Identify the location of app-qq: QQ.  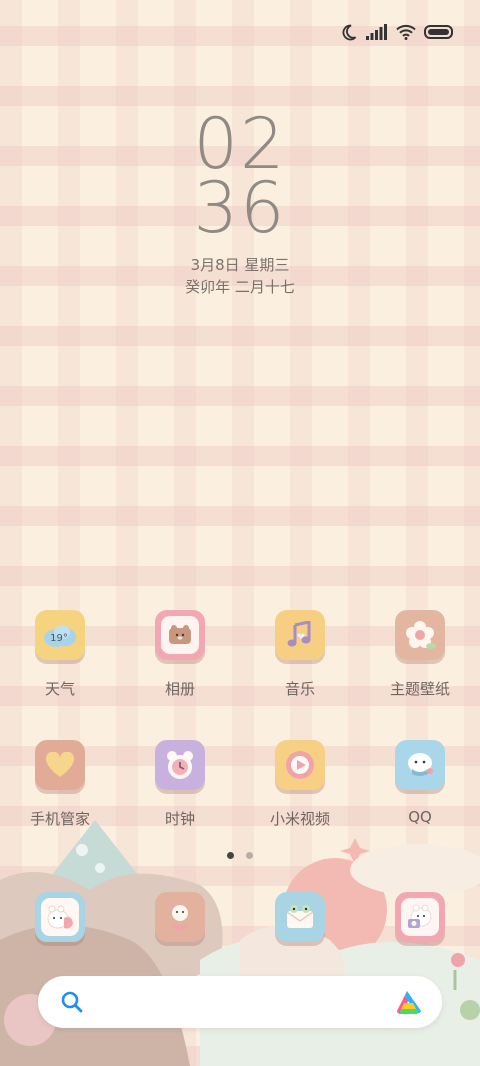
(420, 784).